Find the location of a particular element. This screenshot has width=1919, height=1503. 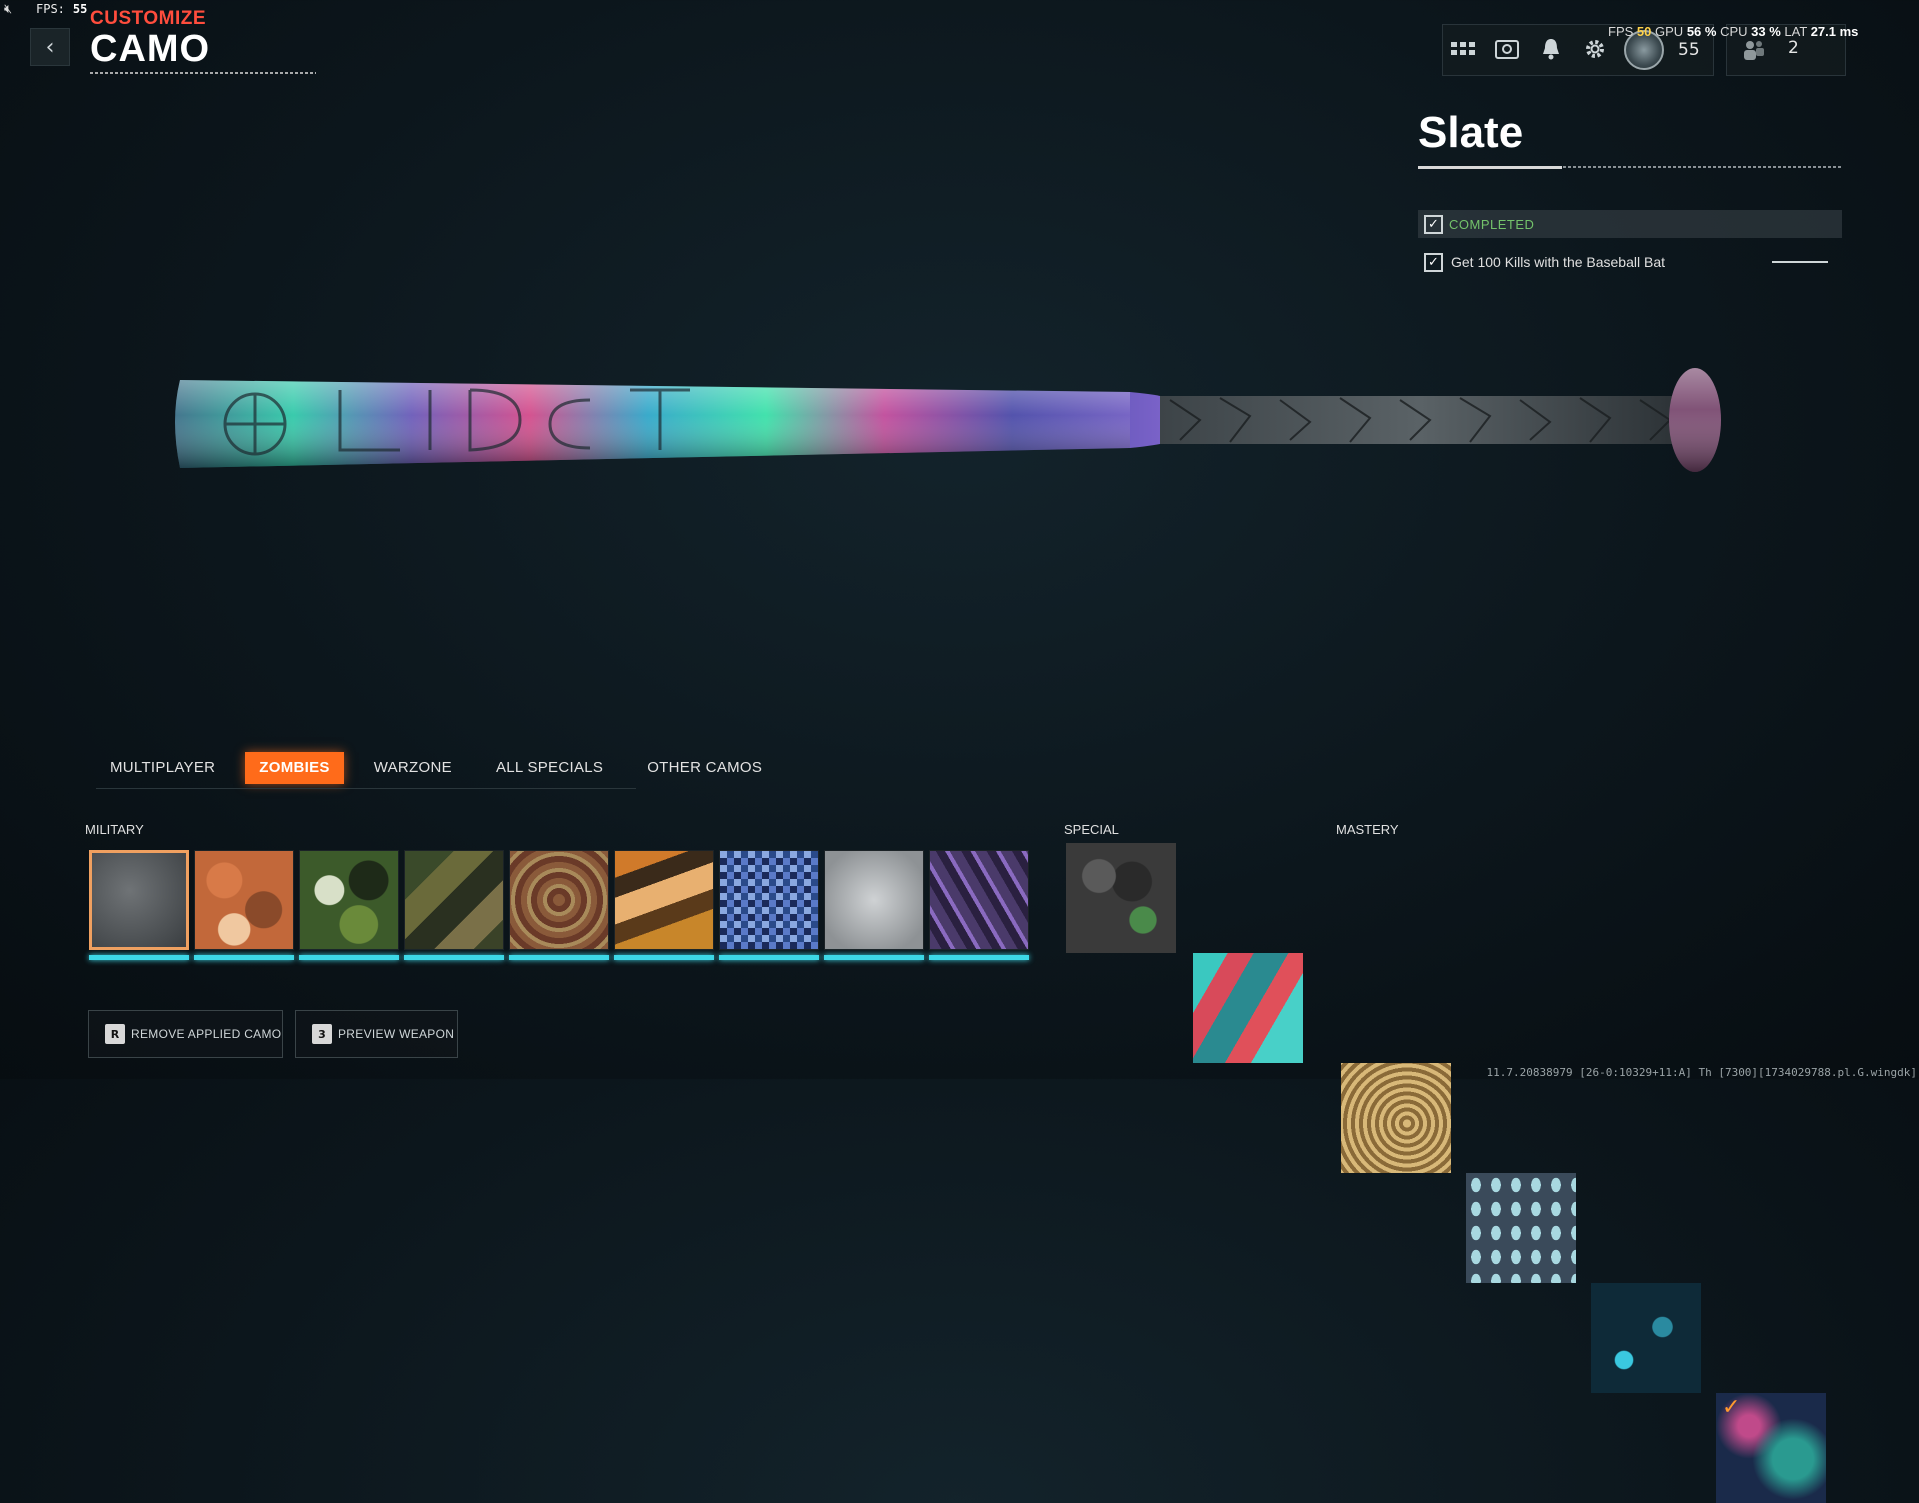

fps-overlay-value: 55 is located at coordinates (80, 9).